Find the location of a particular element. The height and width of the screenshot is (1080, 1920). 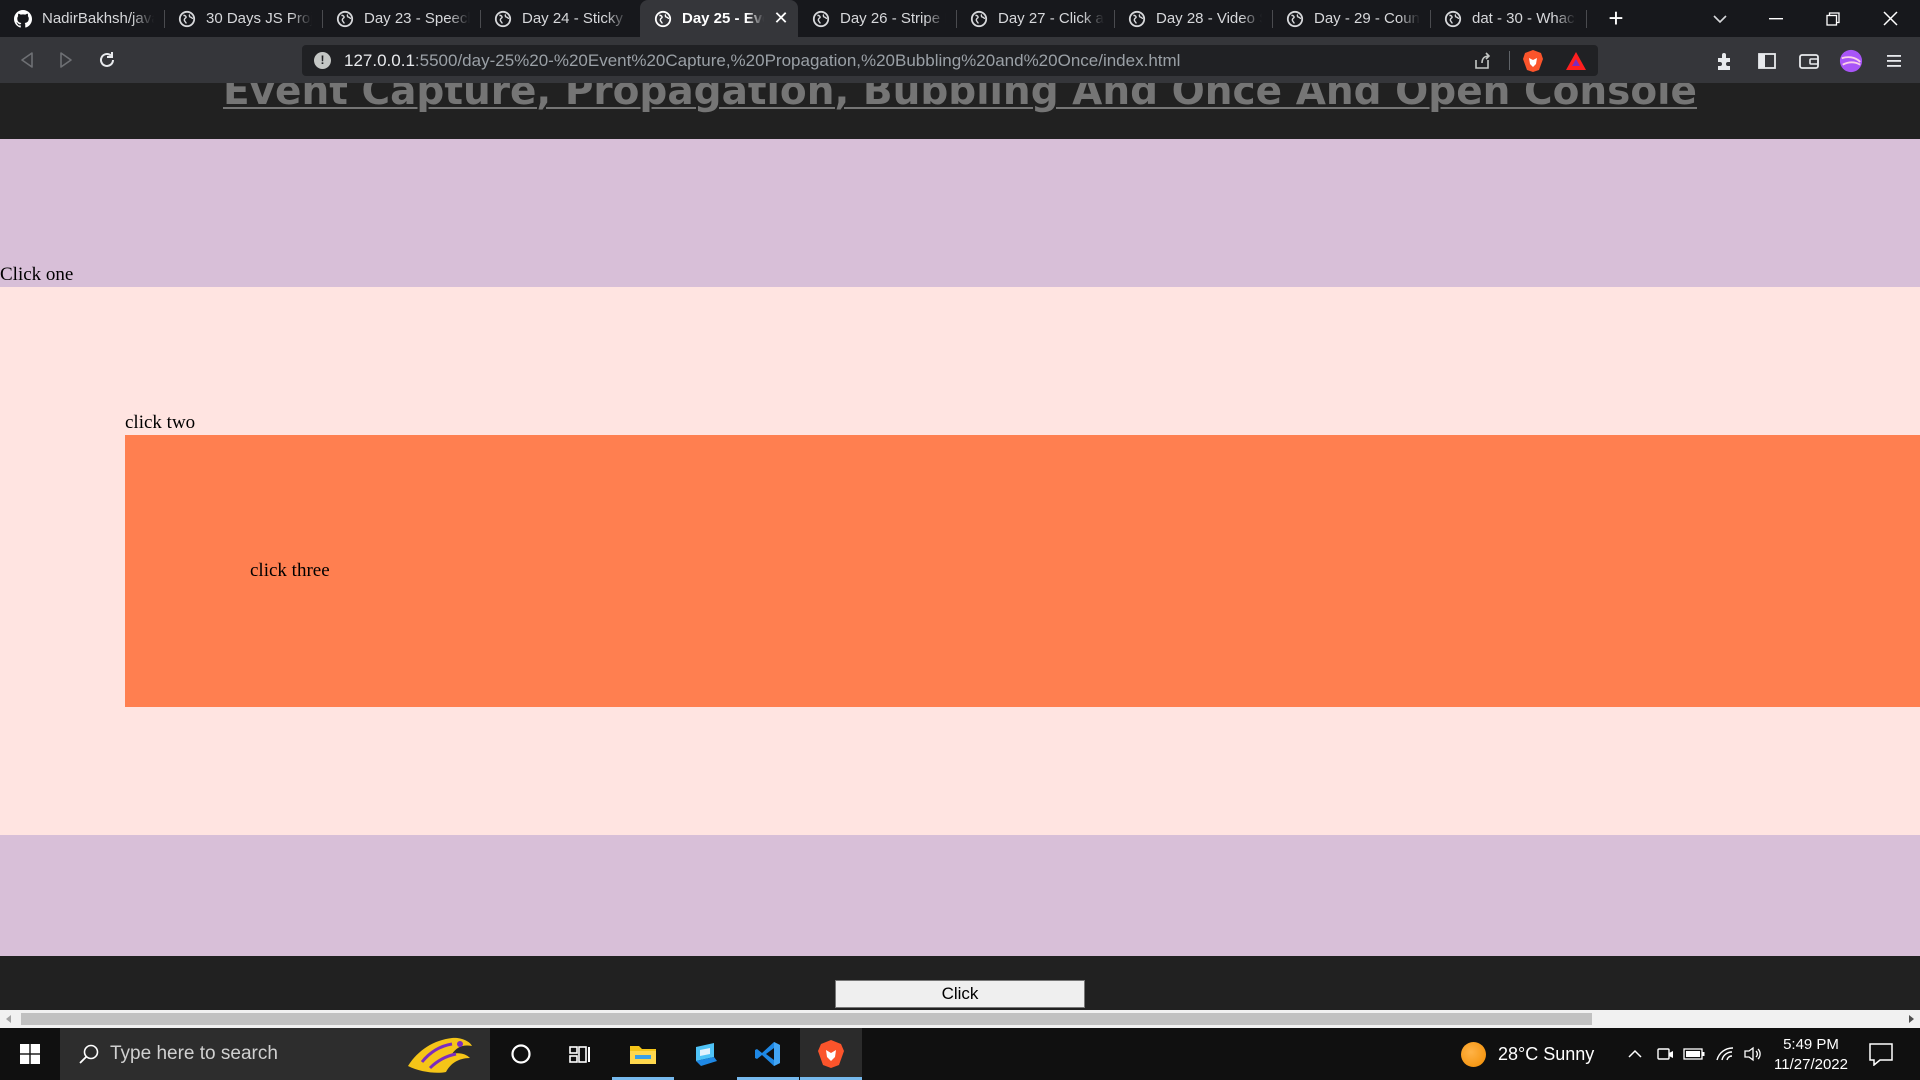

share-icon is located at coordinates (1482, 61).